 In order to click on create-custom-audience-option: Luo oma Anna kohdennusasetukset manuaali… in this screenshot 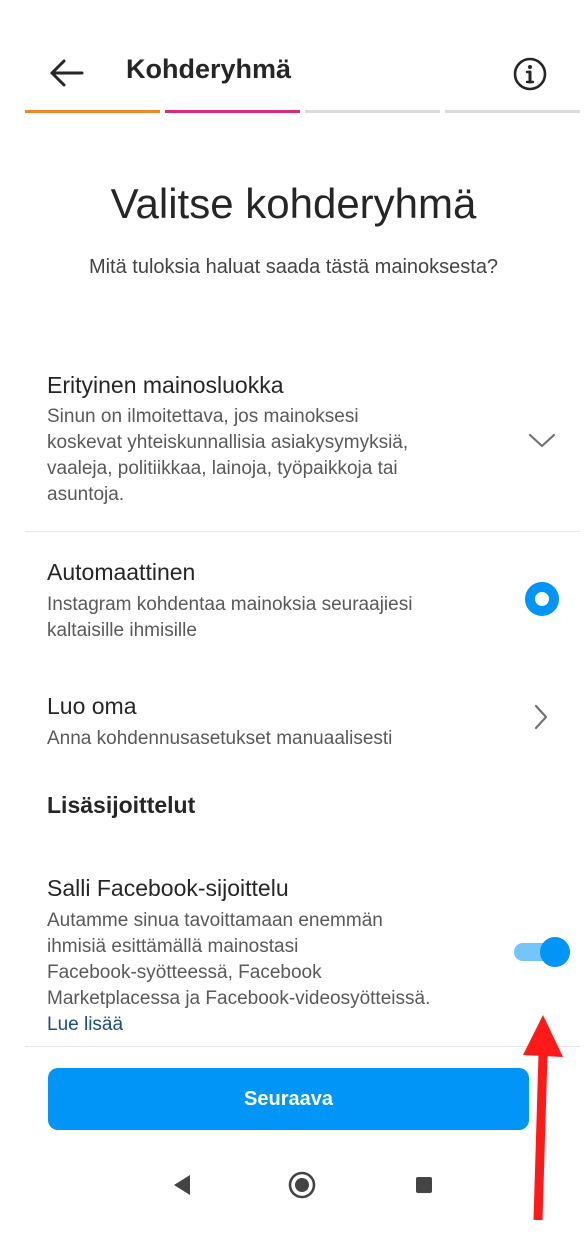, I will do `click(293, 720)`.